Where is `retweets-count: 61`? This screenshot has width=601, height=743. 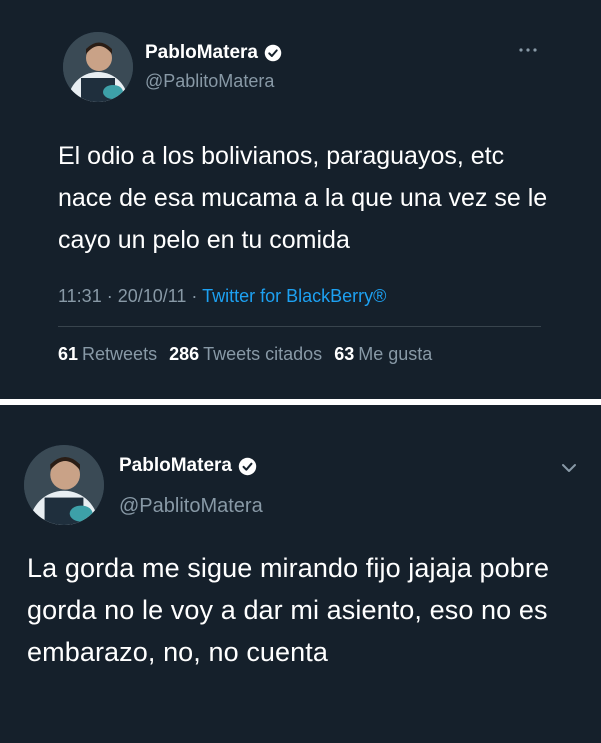
retweets-count: 61 is located at coordinates (68, 354).